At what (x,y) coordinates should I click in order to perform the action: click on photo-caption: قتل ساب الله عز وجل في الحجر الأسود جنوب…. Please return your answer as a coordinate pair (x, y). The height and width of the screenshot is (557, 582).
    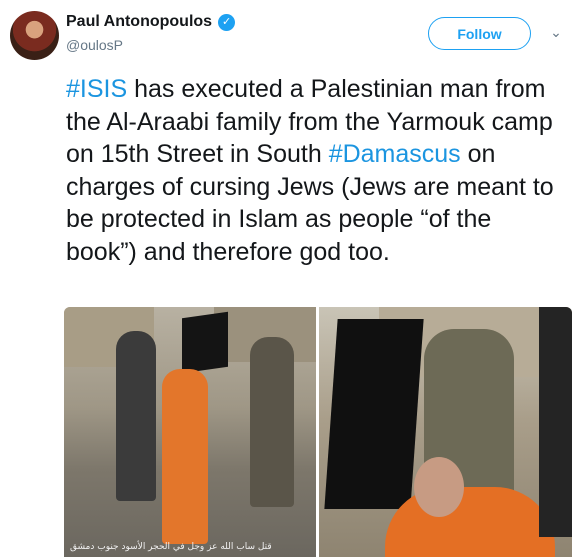
    Looking at the image, I should click on (171, 547).